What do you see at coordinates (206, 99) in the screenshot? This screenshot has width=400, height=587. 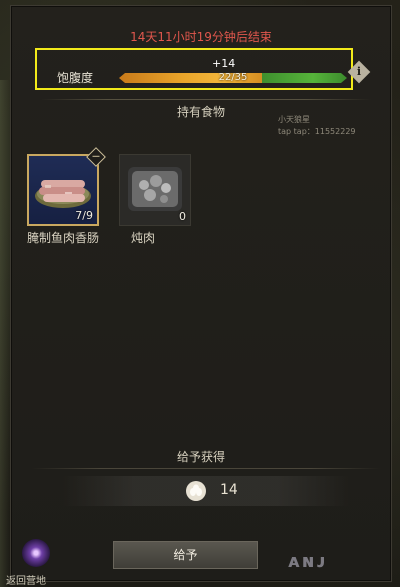 I see `section-divider` at bounding box center [206, 99].